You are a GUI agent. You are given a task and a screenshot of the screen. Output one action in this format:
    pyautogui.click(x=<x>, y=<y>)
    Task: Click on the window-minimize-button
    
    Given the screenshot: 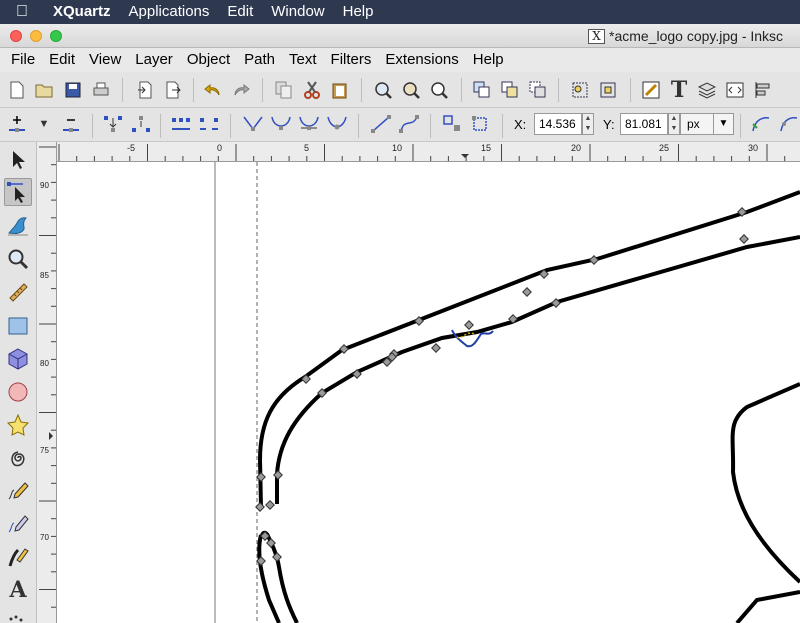 What is the action you would take?
    pyautogui.click(x=36, y=36)
    